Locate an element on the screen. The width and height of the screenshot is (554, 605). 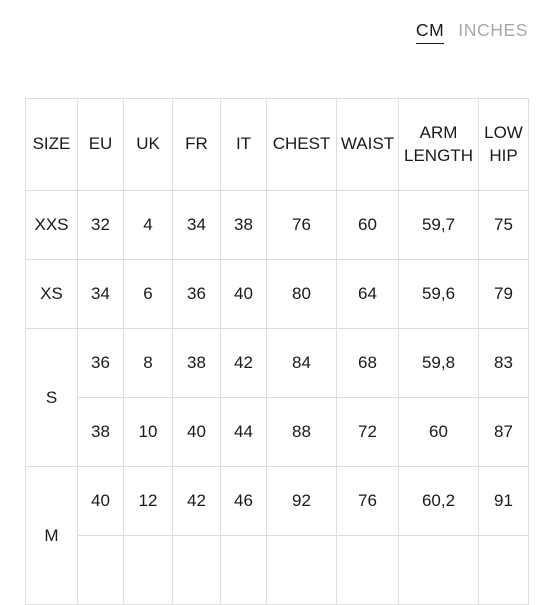
cell-chest: 84 is located at coordinates (301, 363).